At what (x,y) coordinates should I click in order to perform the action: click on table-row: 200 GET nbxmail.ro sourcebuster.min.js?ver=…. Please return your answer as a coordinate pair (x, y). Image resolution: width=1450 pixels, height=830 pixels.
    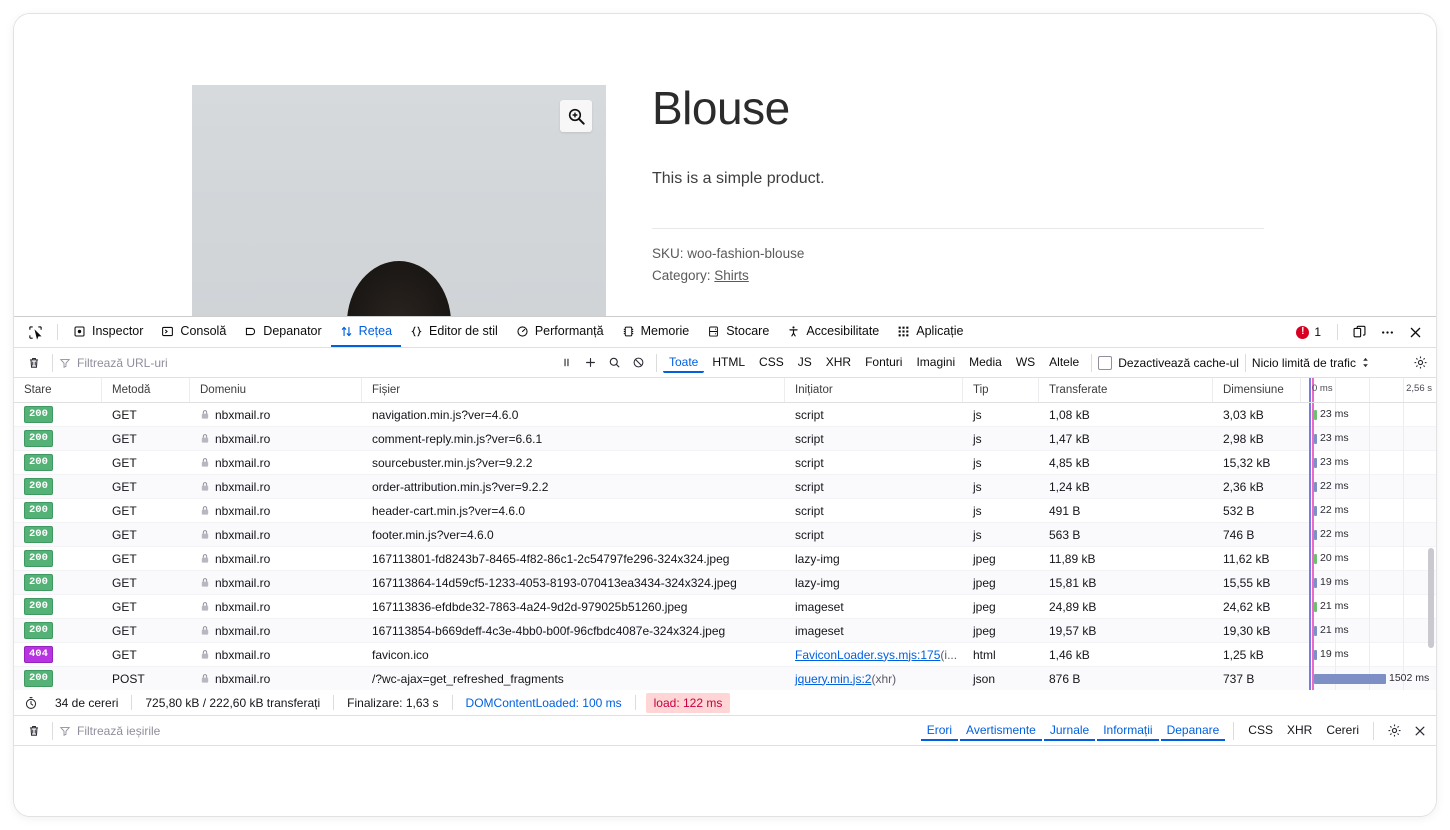
    Looking at the image, I should click on (725, 462).